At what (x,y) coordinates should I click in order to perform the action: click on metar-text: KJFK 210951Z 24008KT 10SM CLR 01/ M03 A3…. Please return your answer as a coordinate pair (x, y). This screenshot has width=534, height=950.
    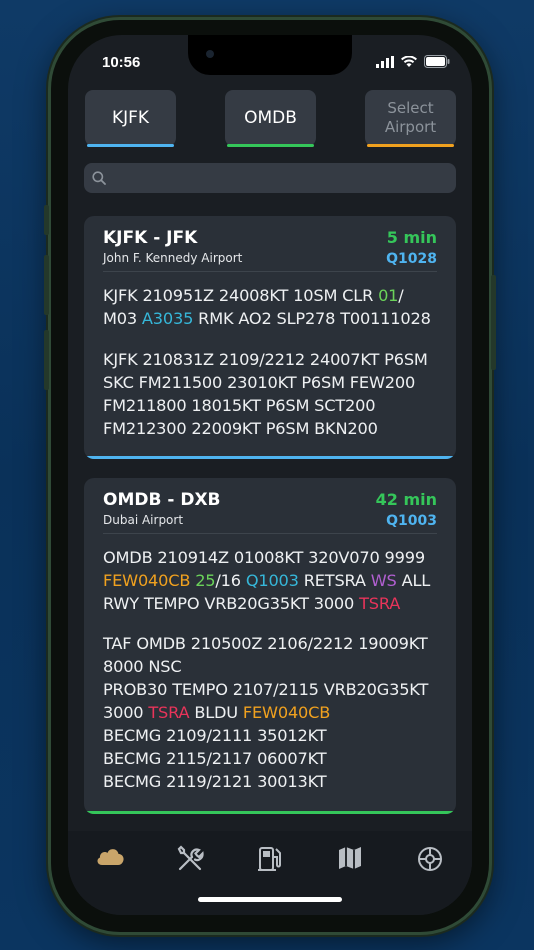
    Looking at the image, I should click on (267, 307).